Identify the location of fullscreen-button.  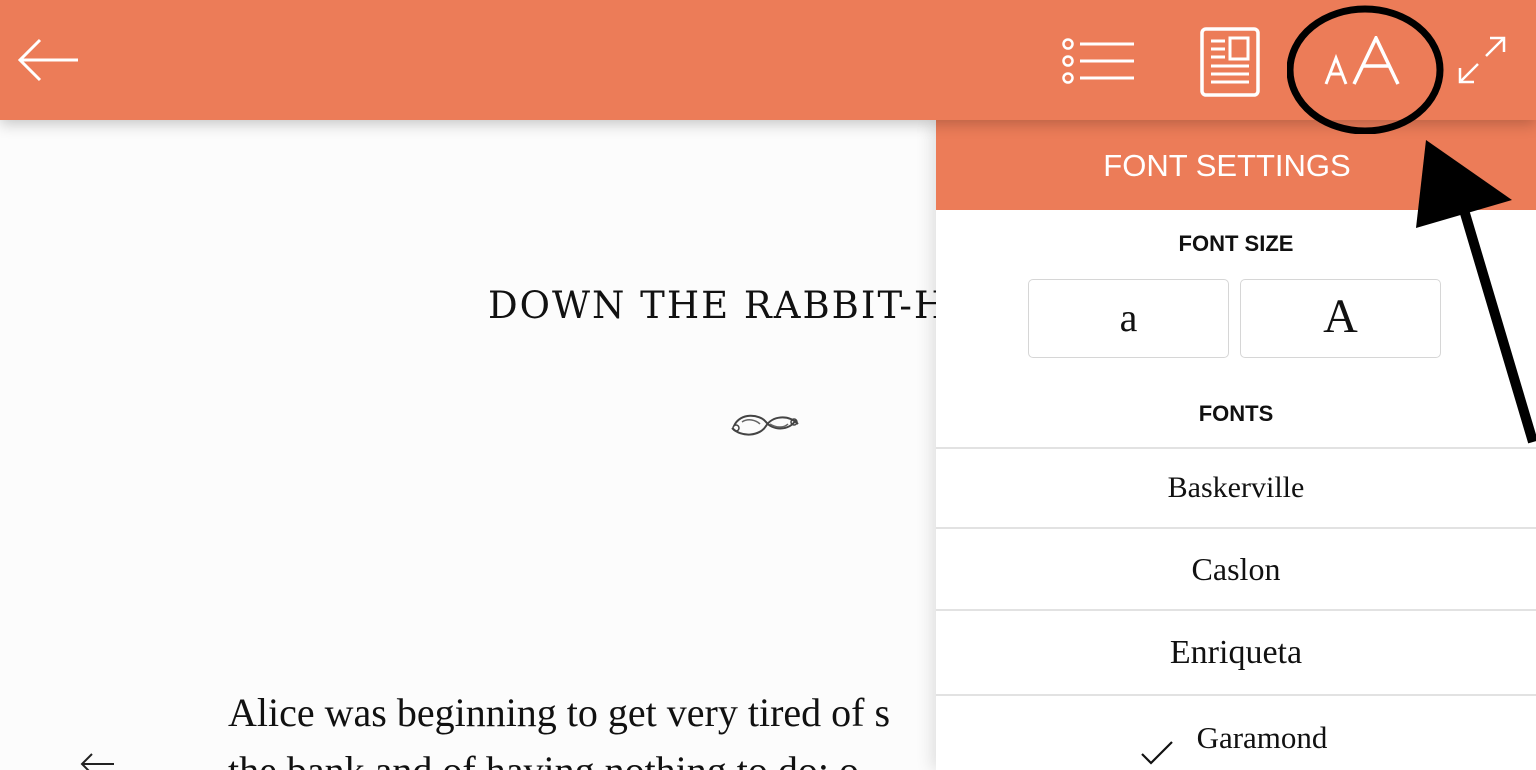
(1482, 60).